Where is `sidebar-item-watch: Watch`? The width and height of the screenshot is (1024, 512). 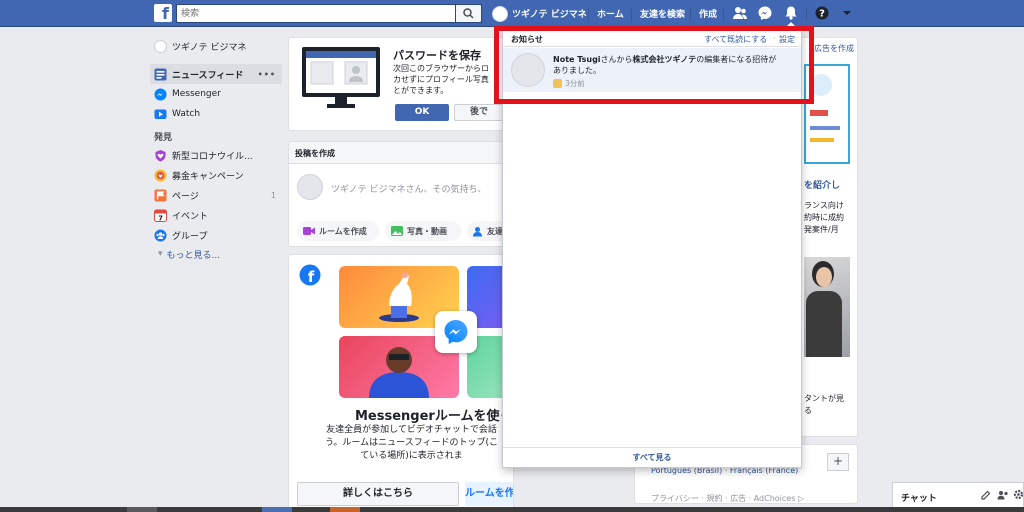 sidebar-item-watch: Watch is located at coordinates (216, 114).